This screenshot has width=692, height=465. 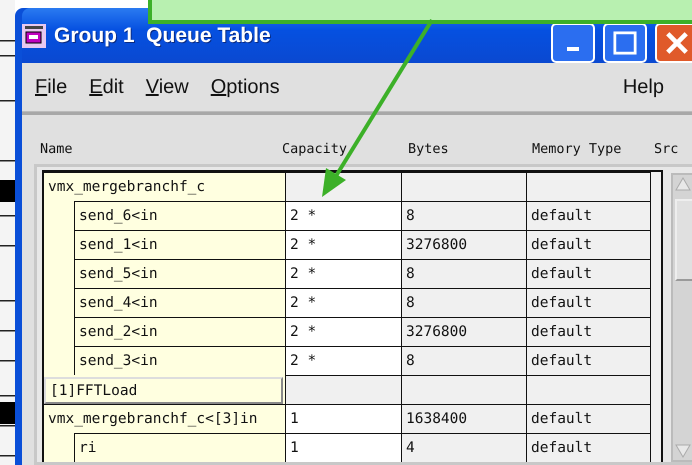 I want to click on tree-node-name: send_2<in, so click(x=179, y=331).